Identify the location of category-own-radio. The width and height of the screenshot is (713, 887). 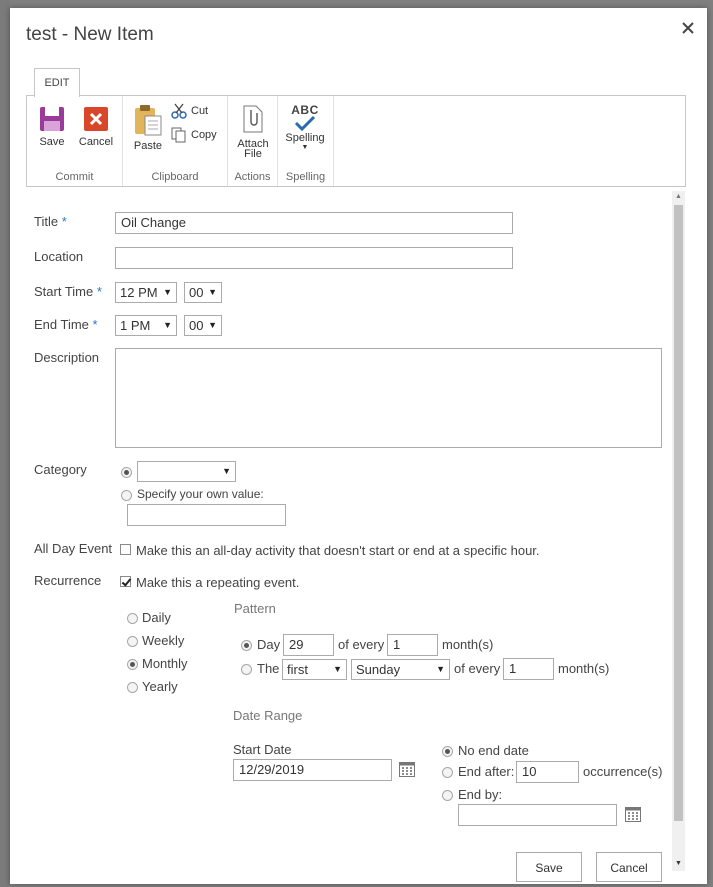
(126, 495).